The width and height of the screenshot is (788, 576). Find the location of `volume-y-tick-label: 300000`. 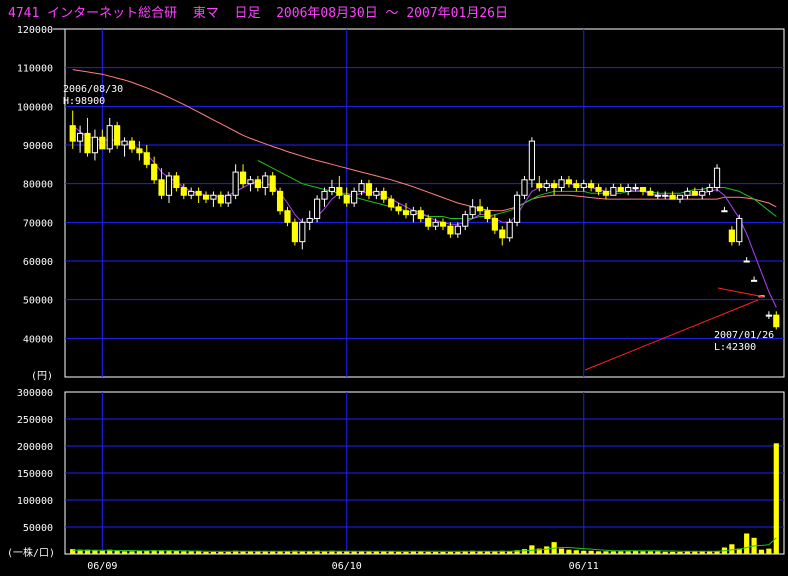

volume-y-tick-label: 300000 is located at coordinates (35, 393).